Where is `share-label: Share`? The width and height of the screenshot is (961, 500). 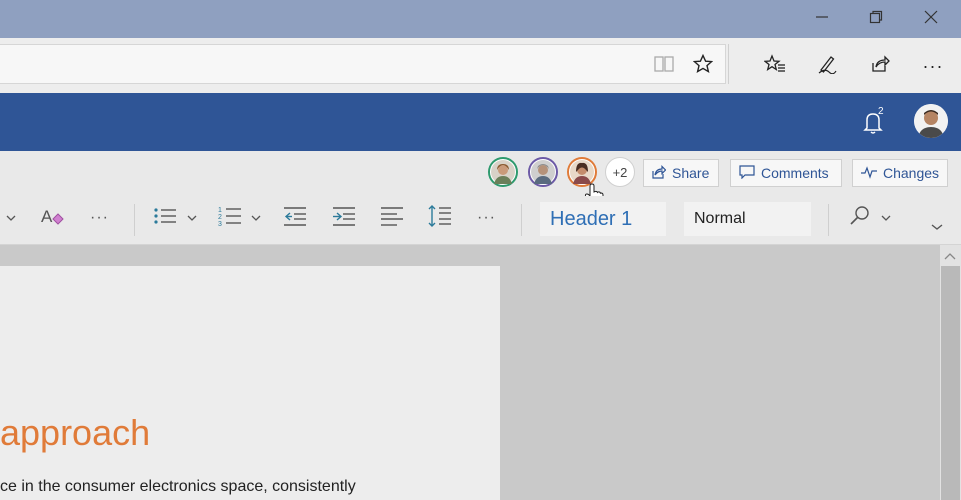 share-label: Share is located at coordinates (691, 173).